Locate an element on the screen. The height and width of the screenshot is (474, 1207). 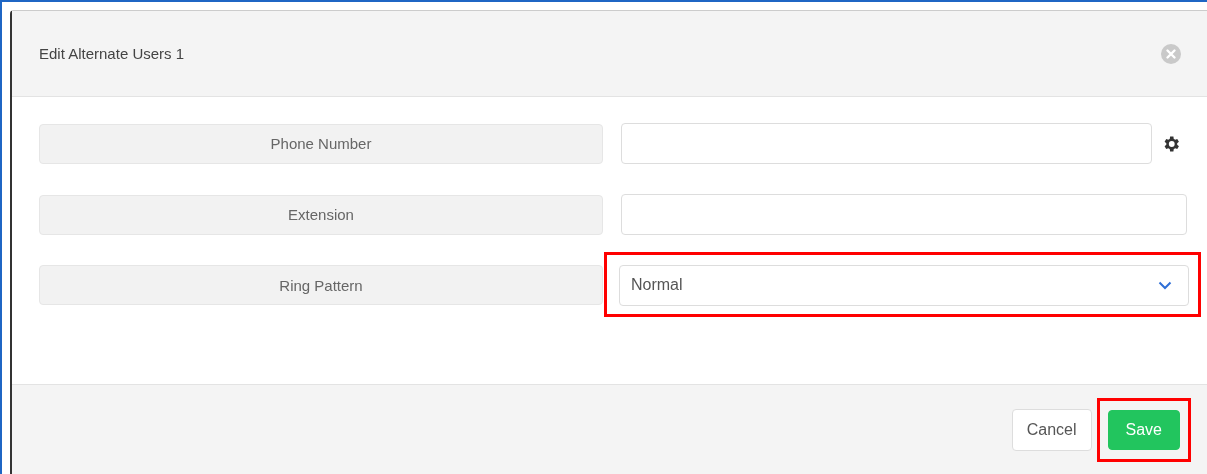
field-label: Phone Number is located at coordinates (321, 143).